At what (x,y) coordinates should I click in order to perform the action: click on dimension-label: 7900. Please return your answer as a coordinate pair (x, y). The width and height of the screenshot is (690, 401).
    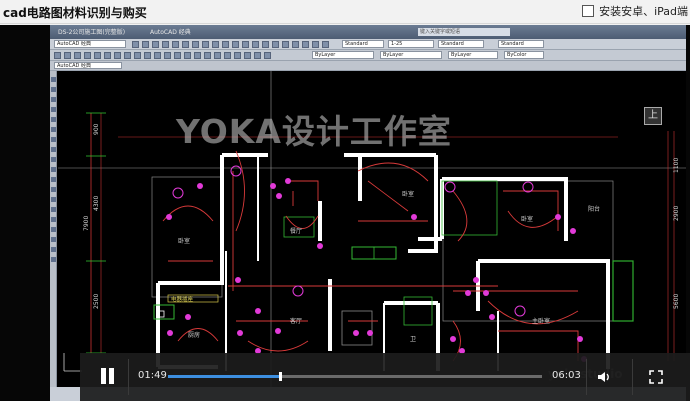
    Looking at the image, I should click on (86, 223).